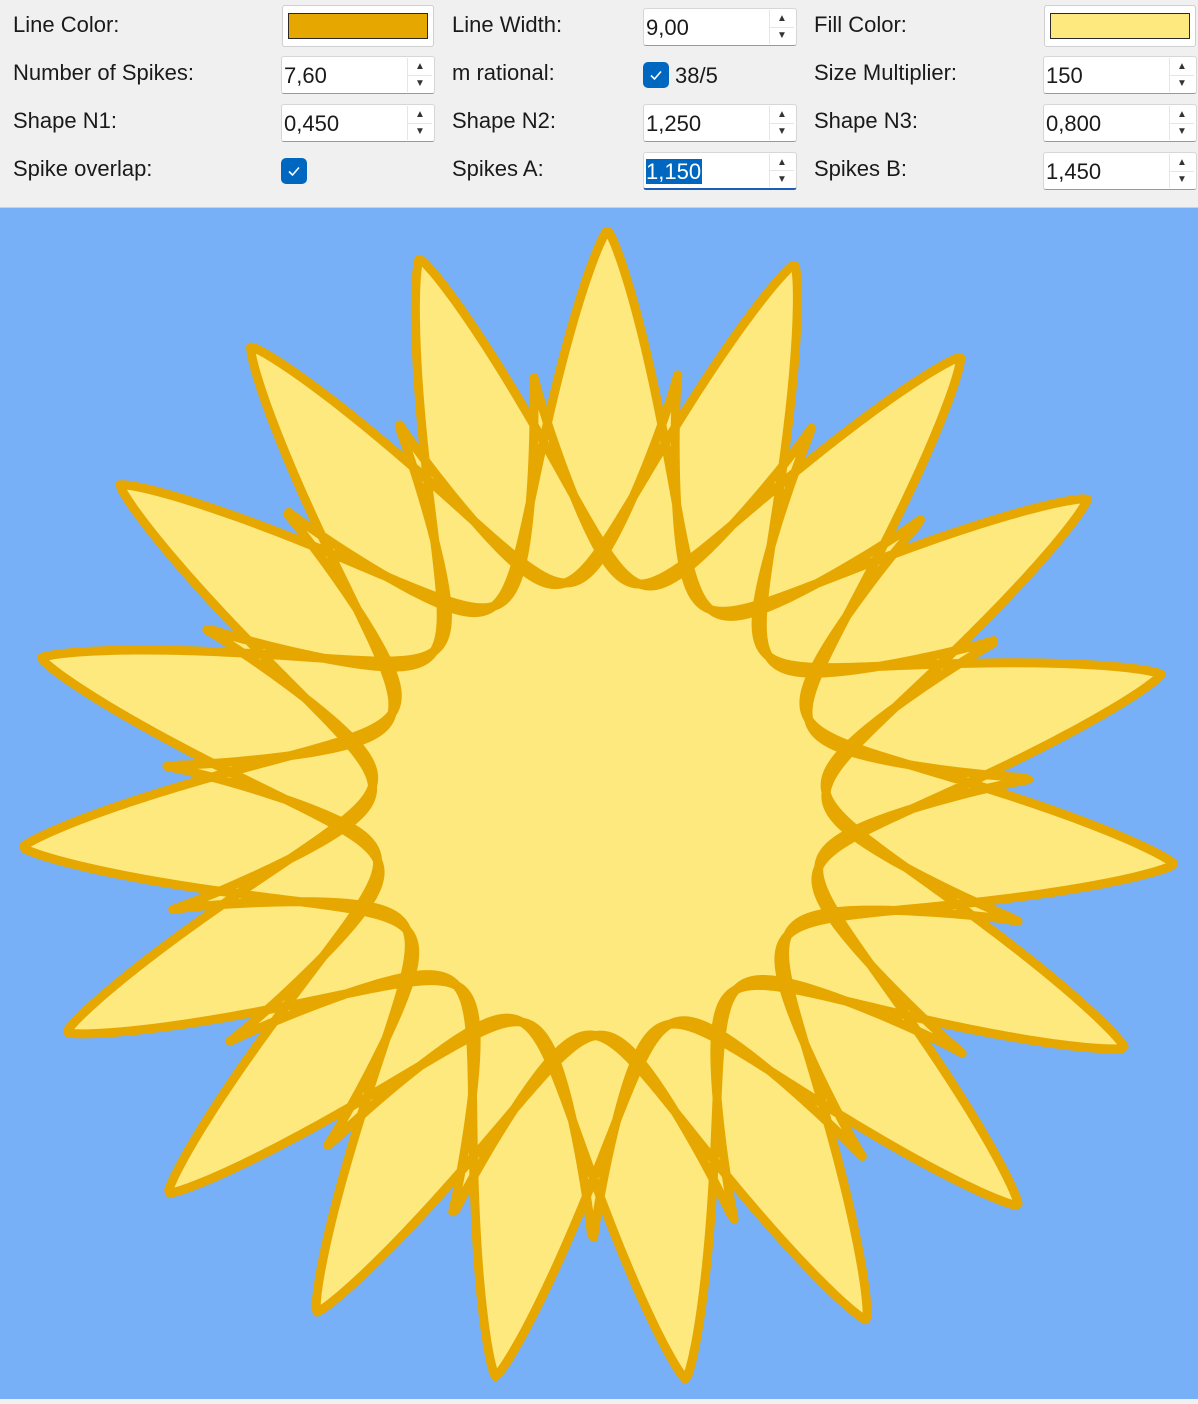 This screenshot has width=1198, height=1404. What do you see at coordinates (720, 27) in the screenshot?
I see `line-width-spinbox: 9,00 ▲ ▼` at bounding box center [720, 27].